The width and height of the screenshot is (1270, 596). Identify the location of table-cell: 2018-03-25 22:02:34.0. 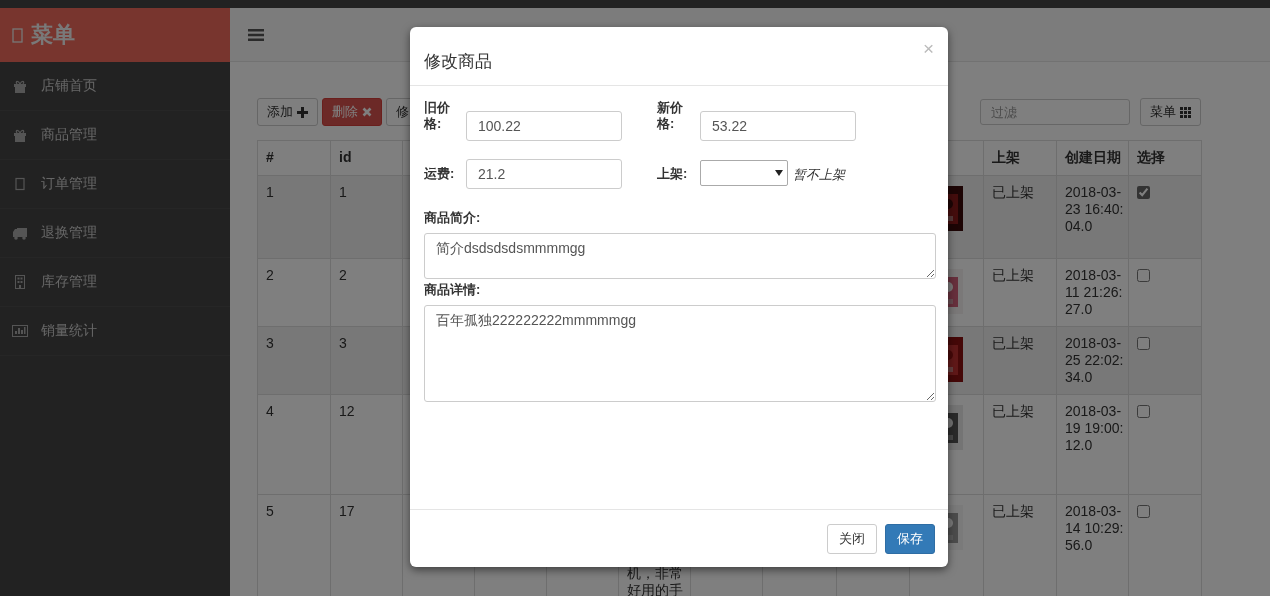
(1095, 360).